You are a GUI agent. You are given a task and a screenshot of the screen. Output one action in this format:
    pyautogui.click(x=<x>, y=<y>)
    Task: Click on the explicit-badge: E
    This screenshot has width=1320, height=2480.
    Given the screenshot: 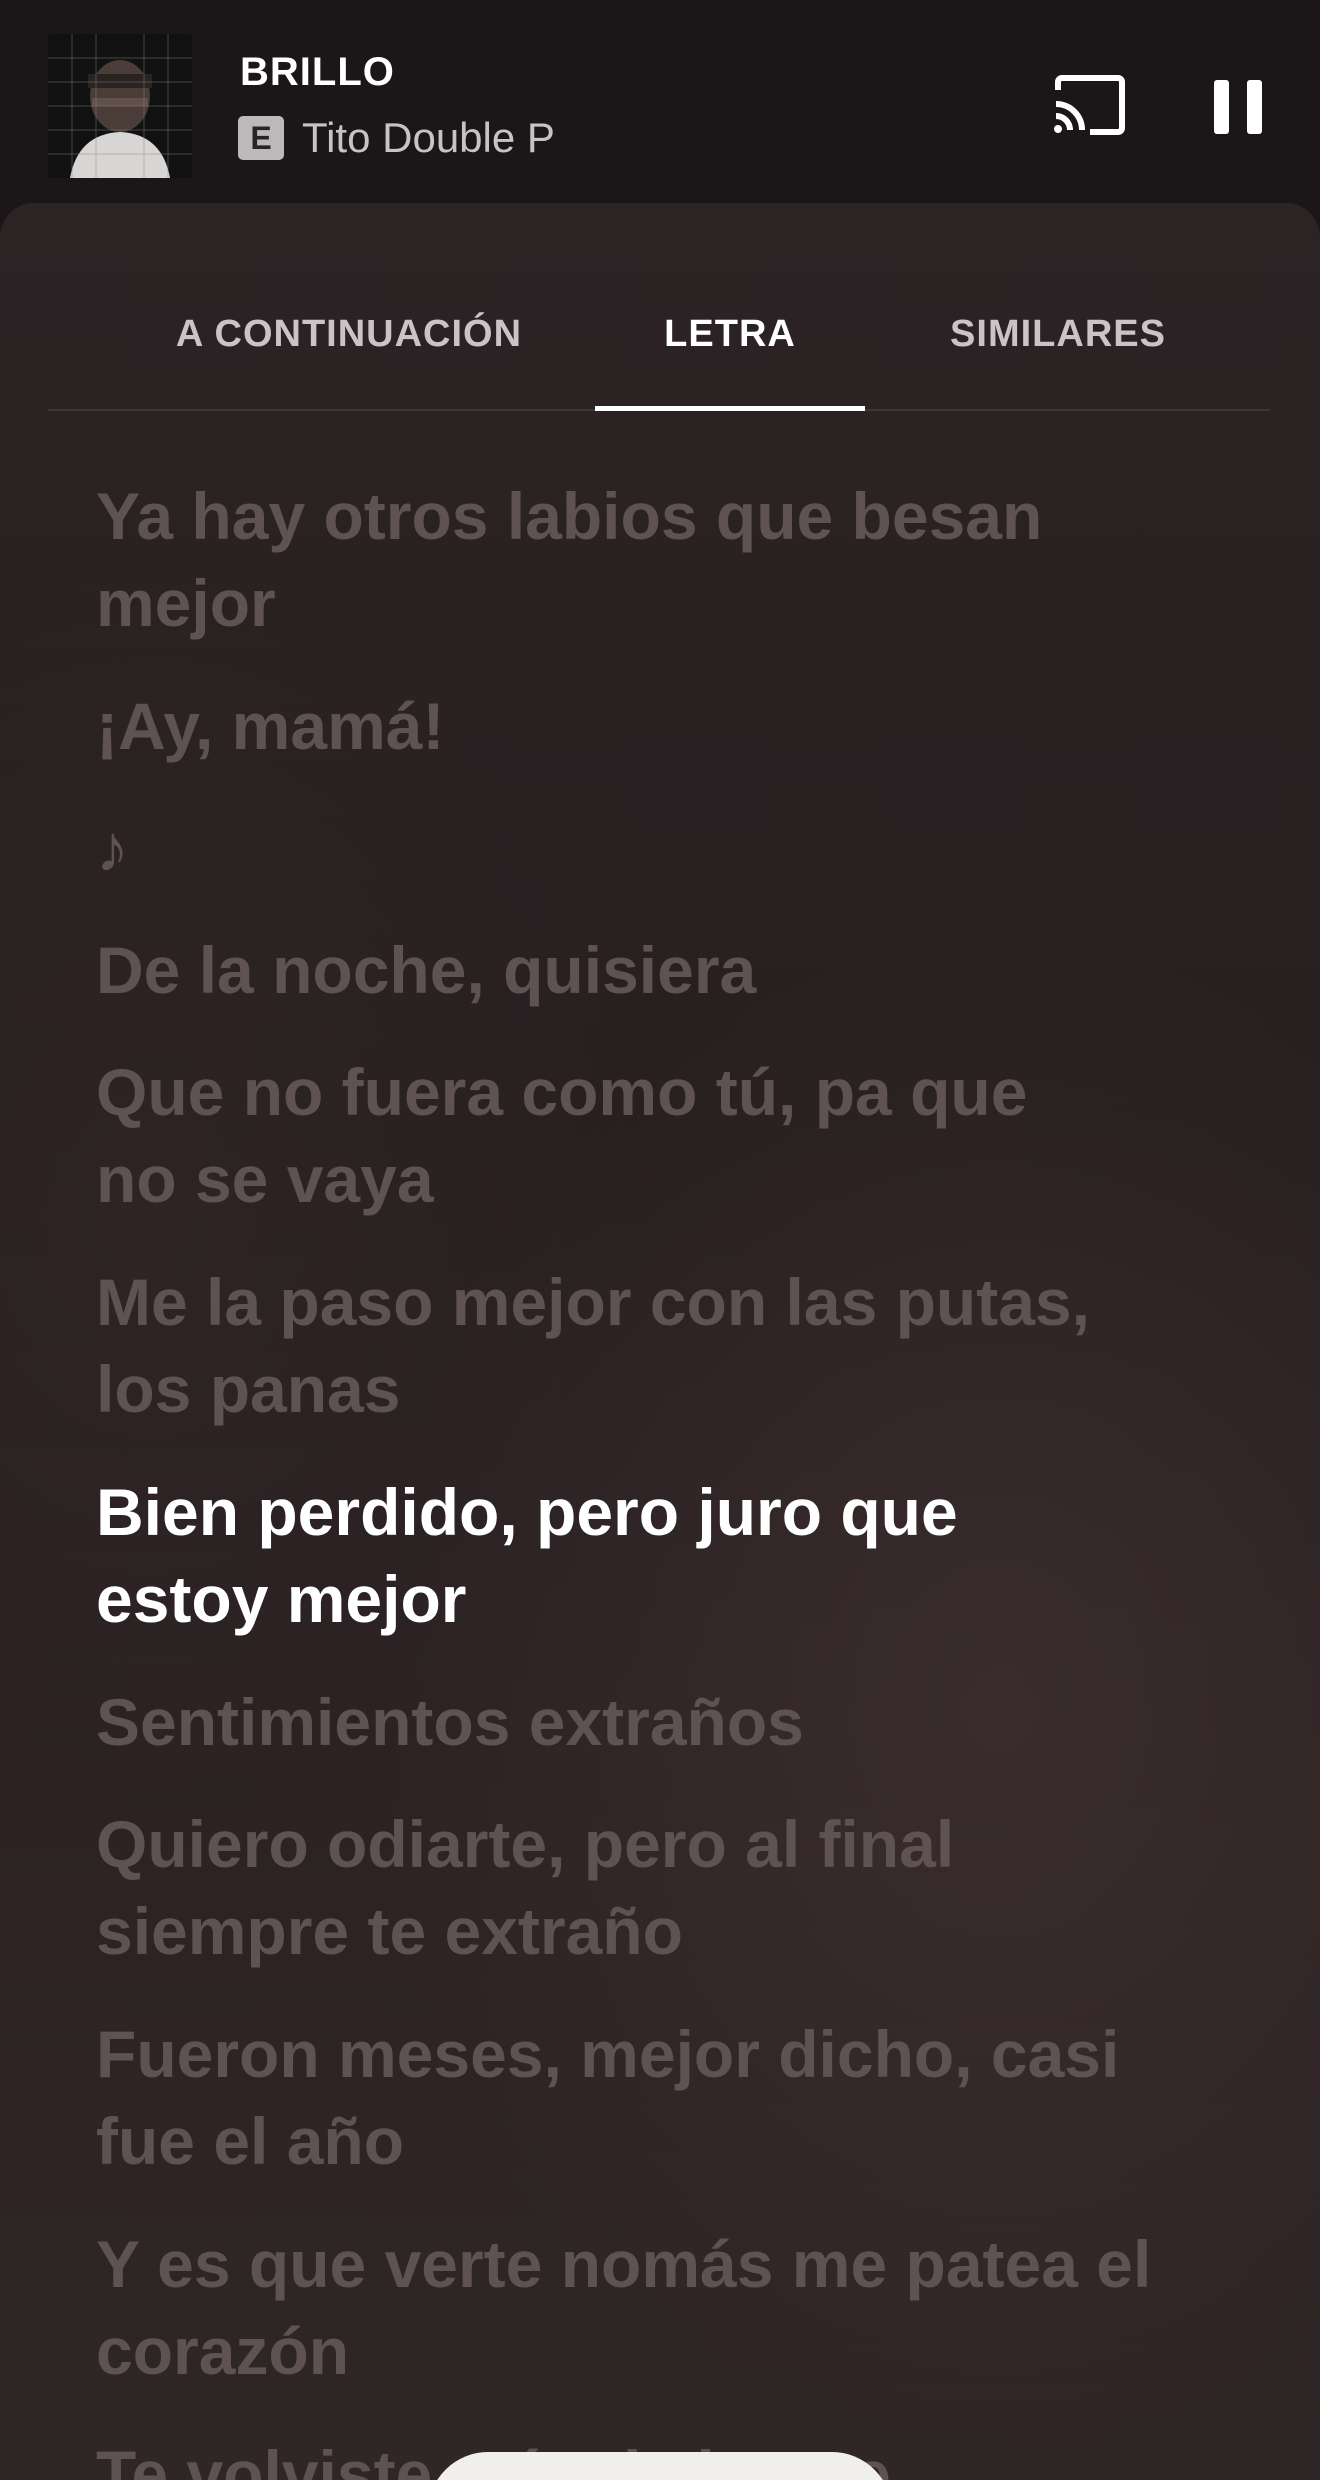 What is the action you would take?
    pyautogui.click(x=261, y=138)
    